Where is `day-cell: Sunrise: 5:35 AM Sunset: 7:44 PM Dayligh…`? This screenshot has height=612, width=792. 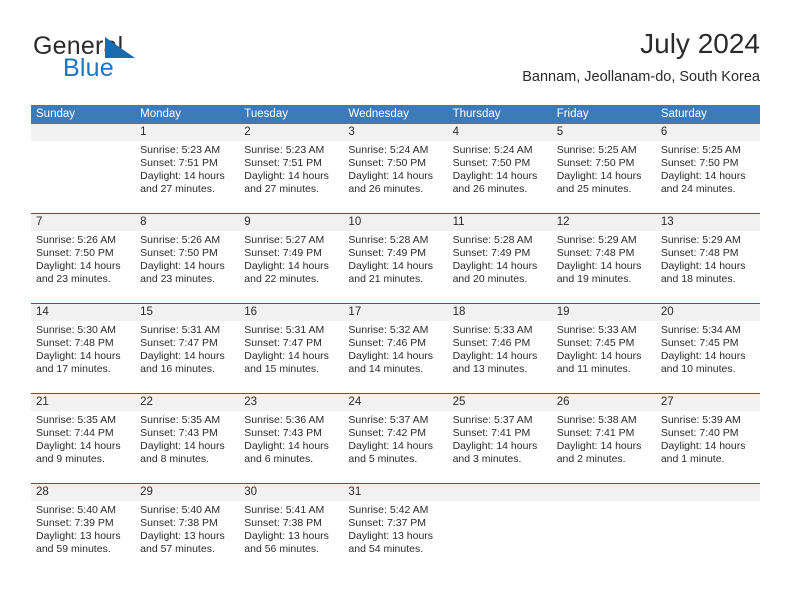
day-cell: Sunrise: 5:35 AM Sunset: 7:44 PM Dayligh… is located at coordinates (83, 447).